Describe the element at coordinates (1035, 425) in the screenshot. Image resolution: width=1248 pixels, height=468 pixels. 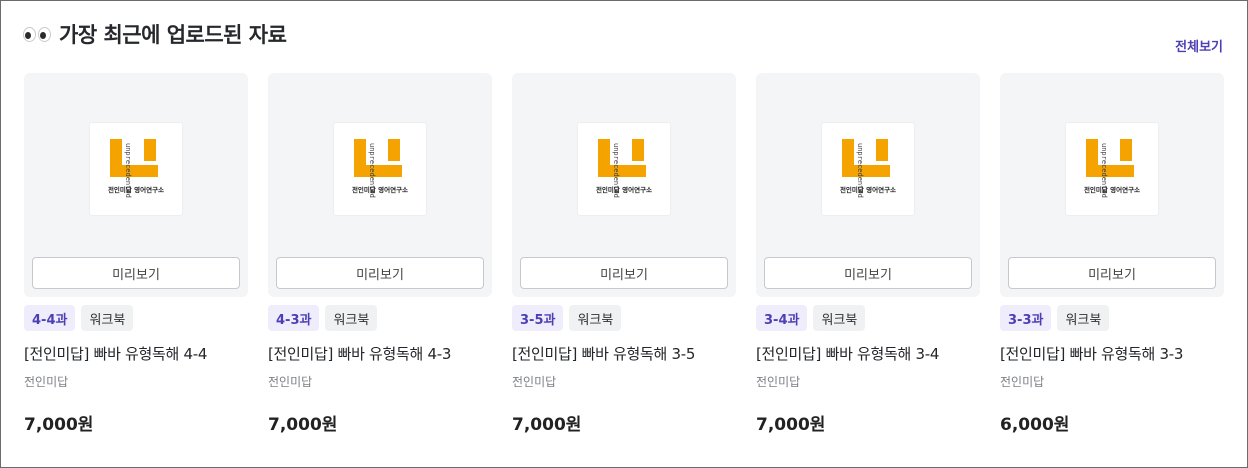
I see `product-price: 6,000원` at that location.